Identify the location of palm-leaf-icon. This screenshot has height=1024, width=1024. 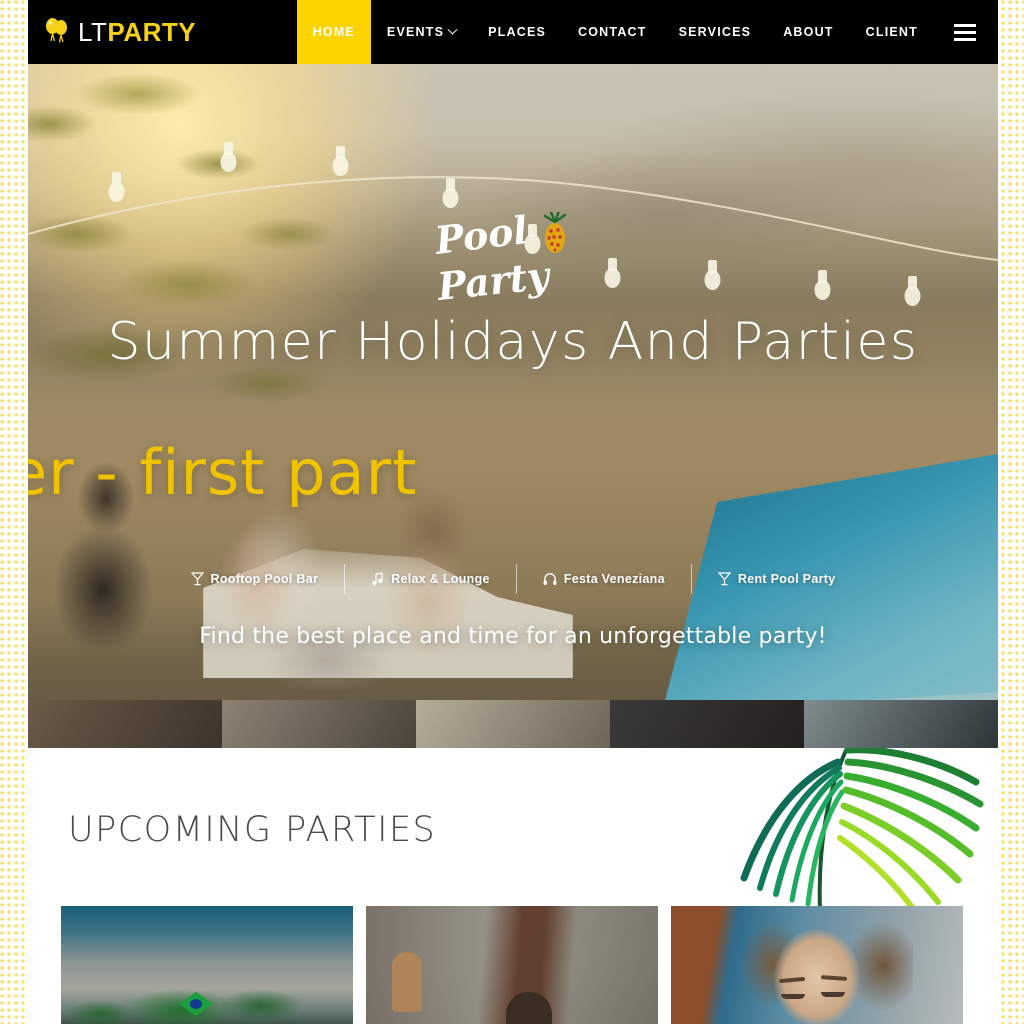
(862, 830).